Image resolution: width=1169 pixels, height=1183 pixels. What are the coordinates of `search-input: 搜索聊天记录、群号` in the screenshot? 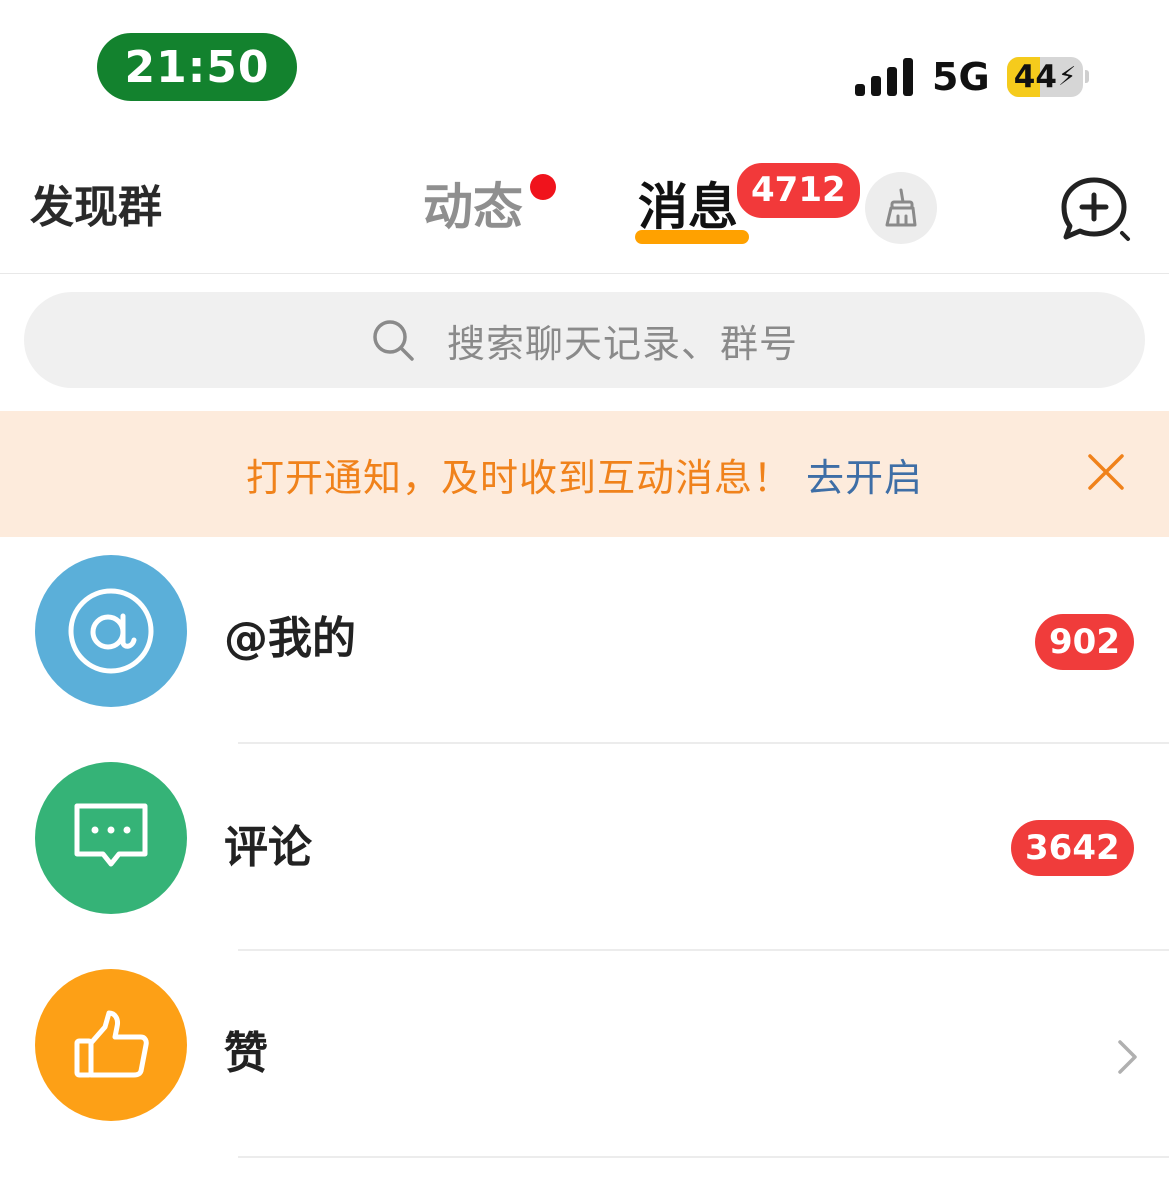 It's located at (584, 340).